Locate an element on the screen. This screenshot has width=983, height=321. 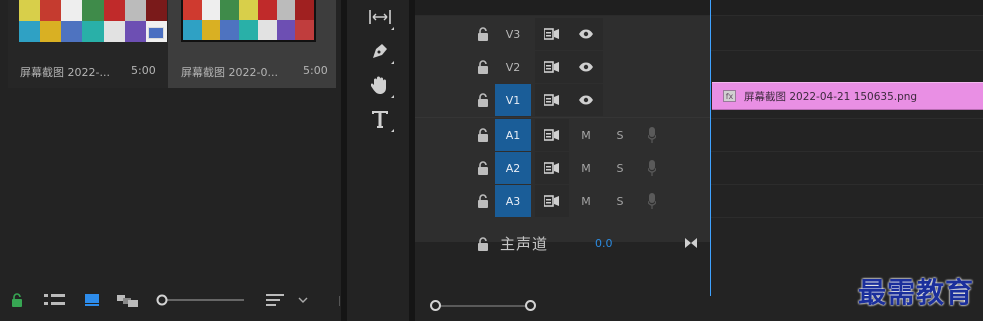
project-clip-2: 屏幕截图 2022-0... 5:00 is located at coordinates (252, 44).